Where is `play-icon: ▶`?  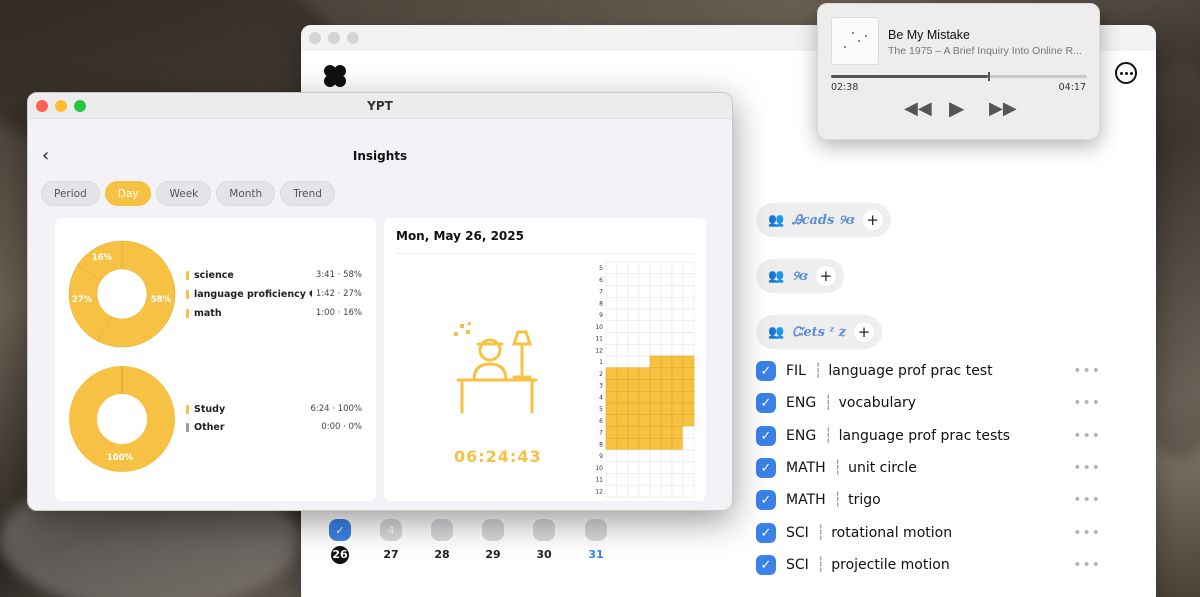 play-icon: ▶ is located at coordinates (956, 108).